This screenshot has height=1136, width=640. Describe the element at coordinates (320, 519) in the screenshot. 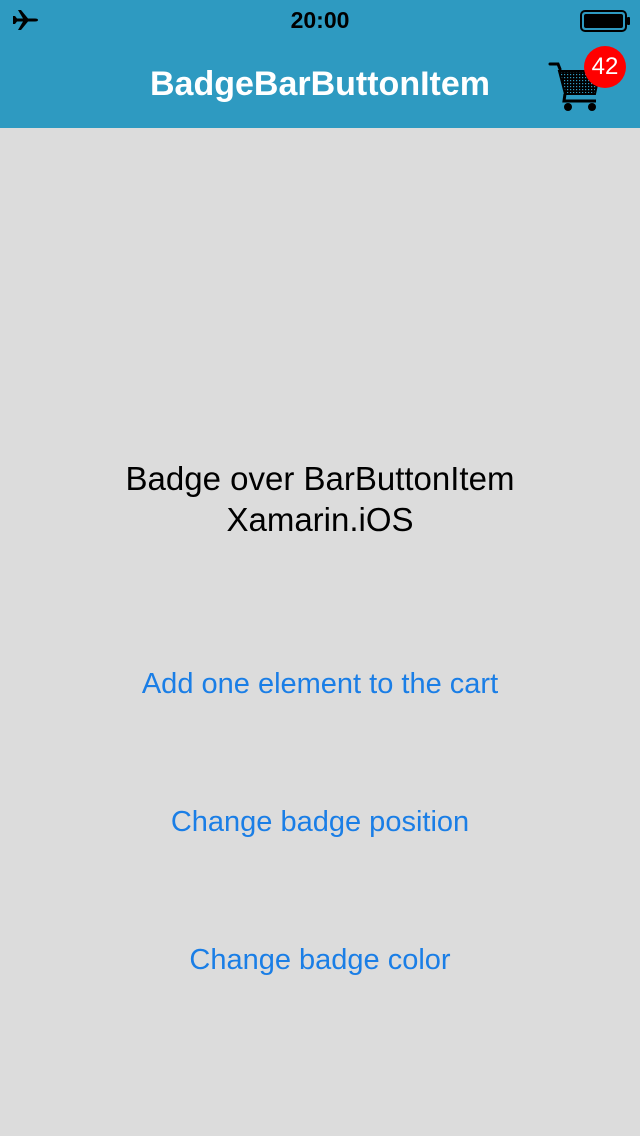

I see `description-line-2: Xamarin.iOS` at that location.